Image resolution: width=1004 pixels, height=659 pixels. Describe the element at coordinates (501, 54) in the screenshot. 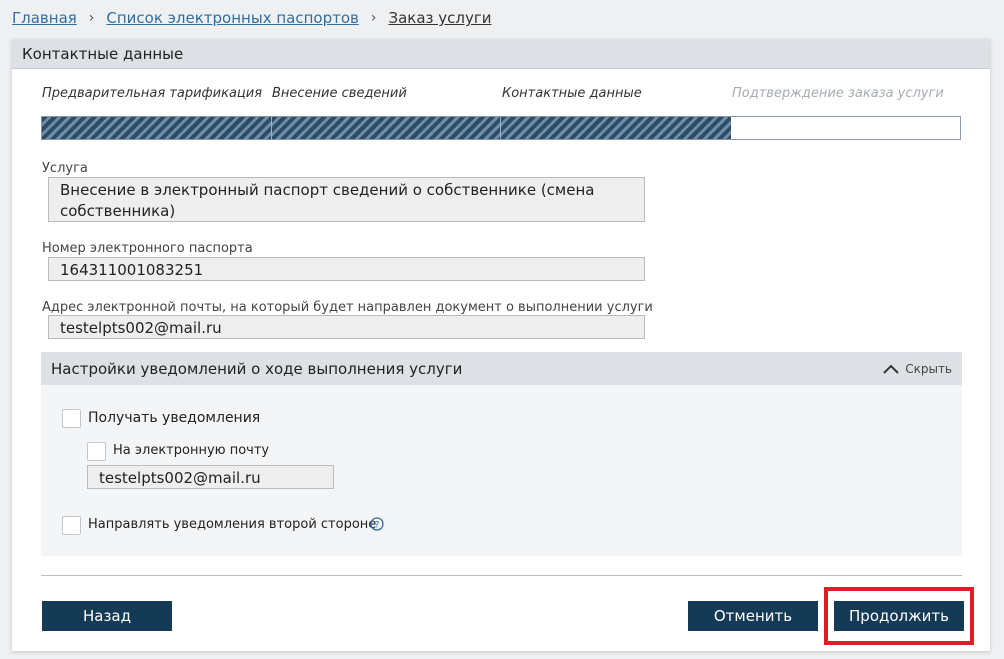

I see `panel-title: Контактные данные` at that location.